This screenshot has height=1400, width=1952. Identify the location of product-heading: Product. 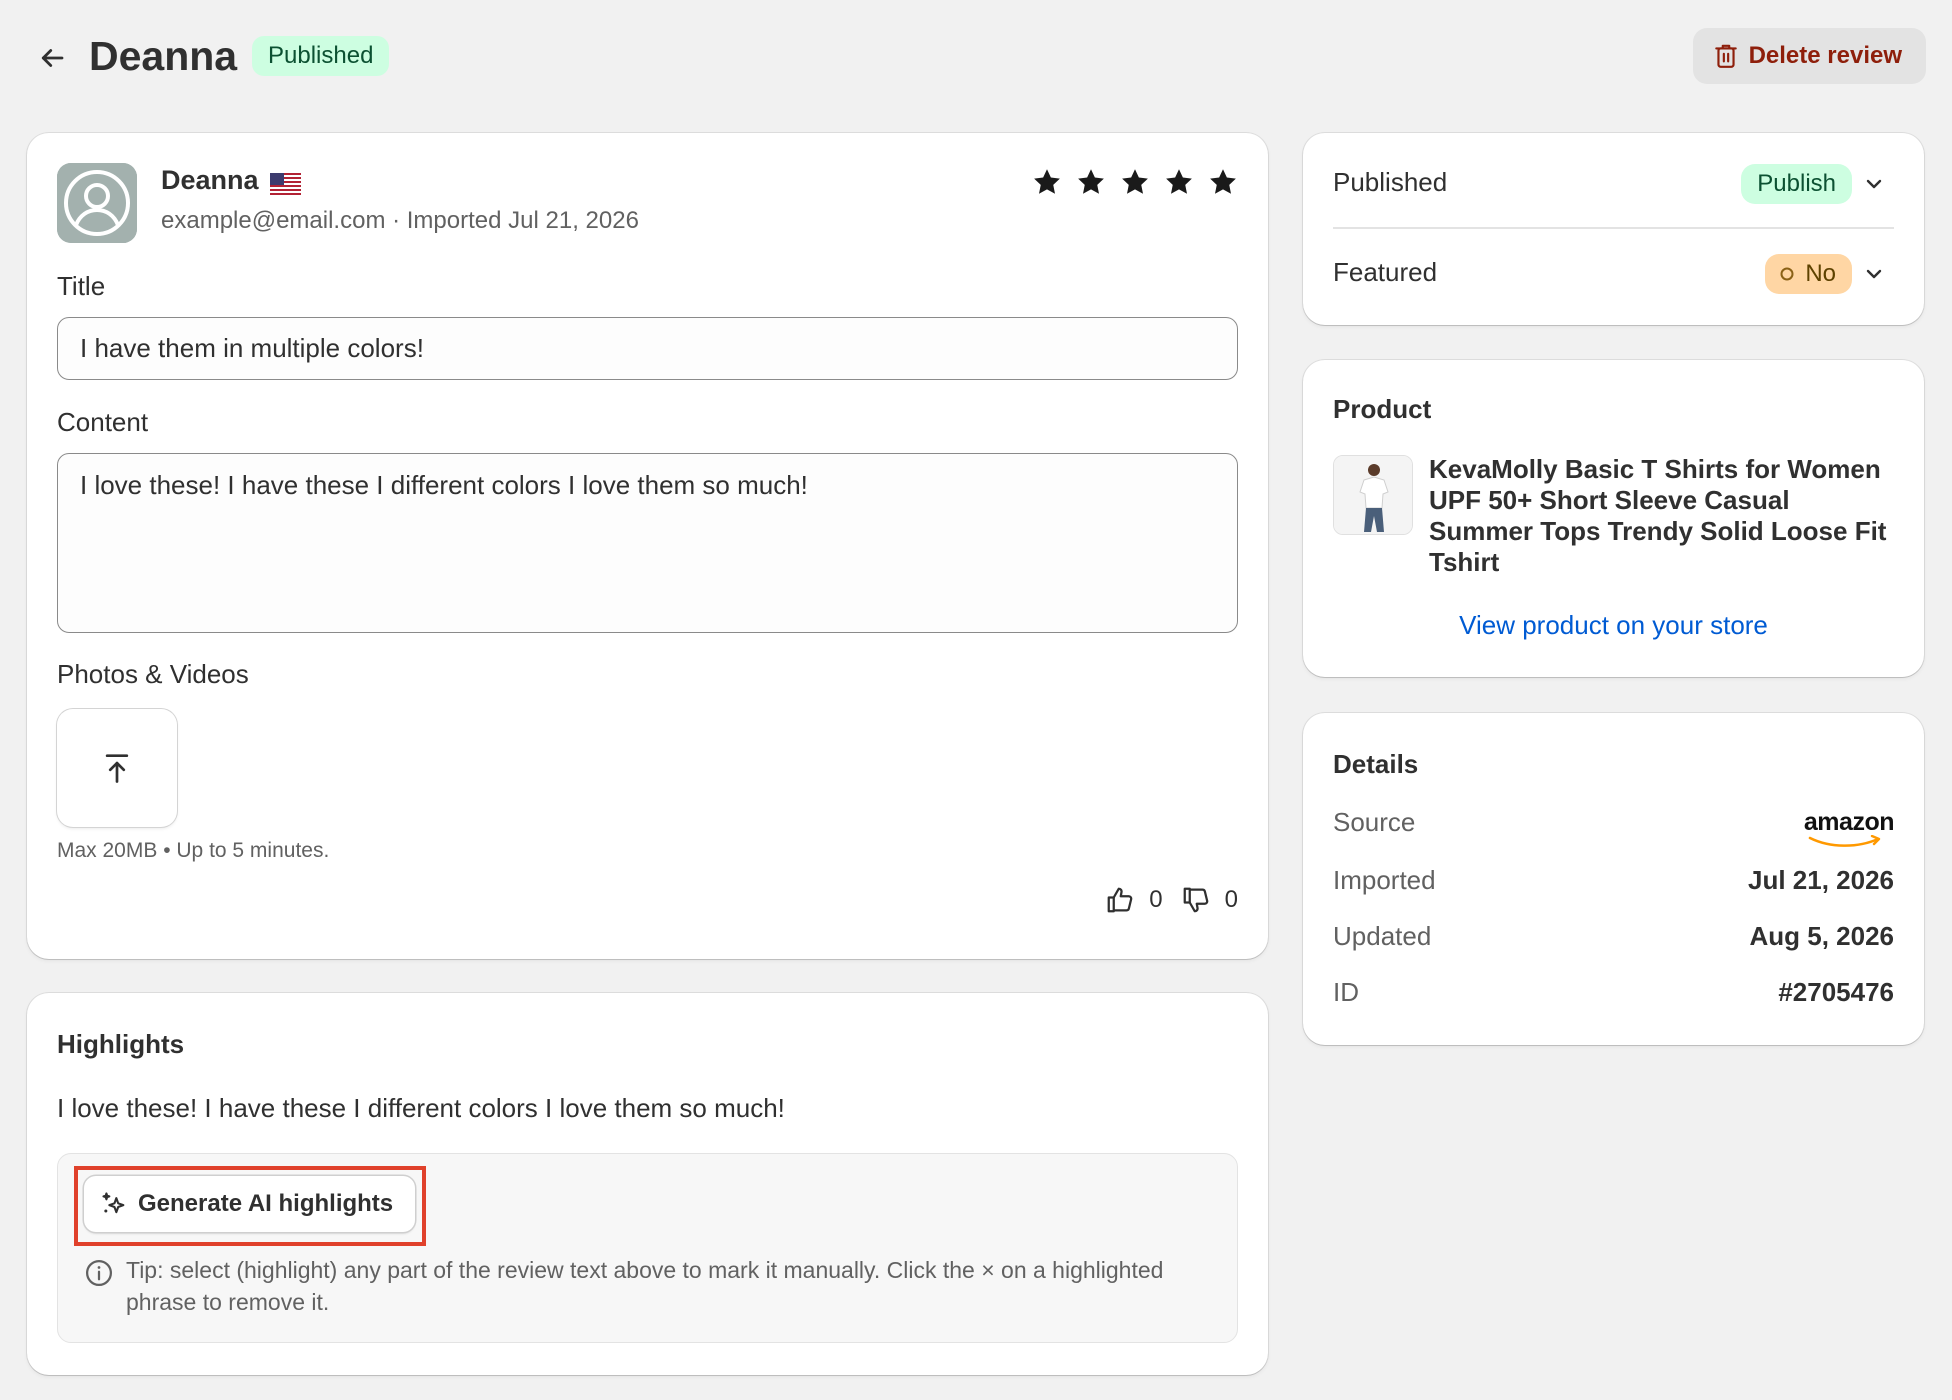
(1382, 409).